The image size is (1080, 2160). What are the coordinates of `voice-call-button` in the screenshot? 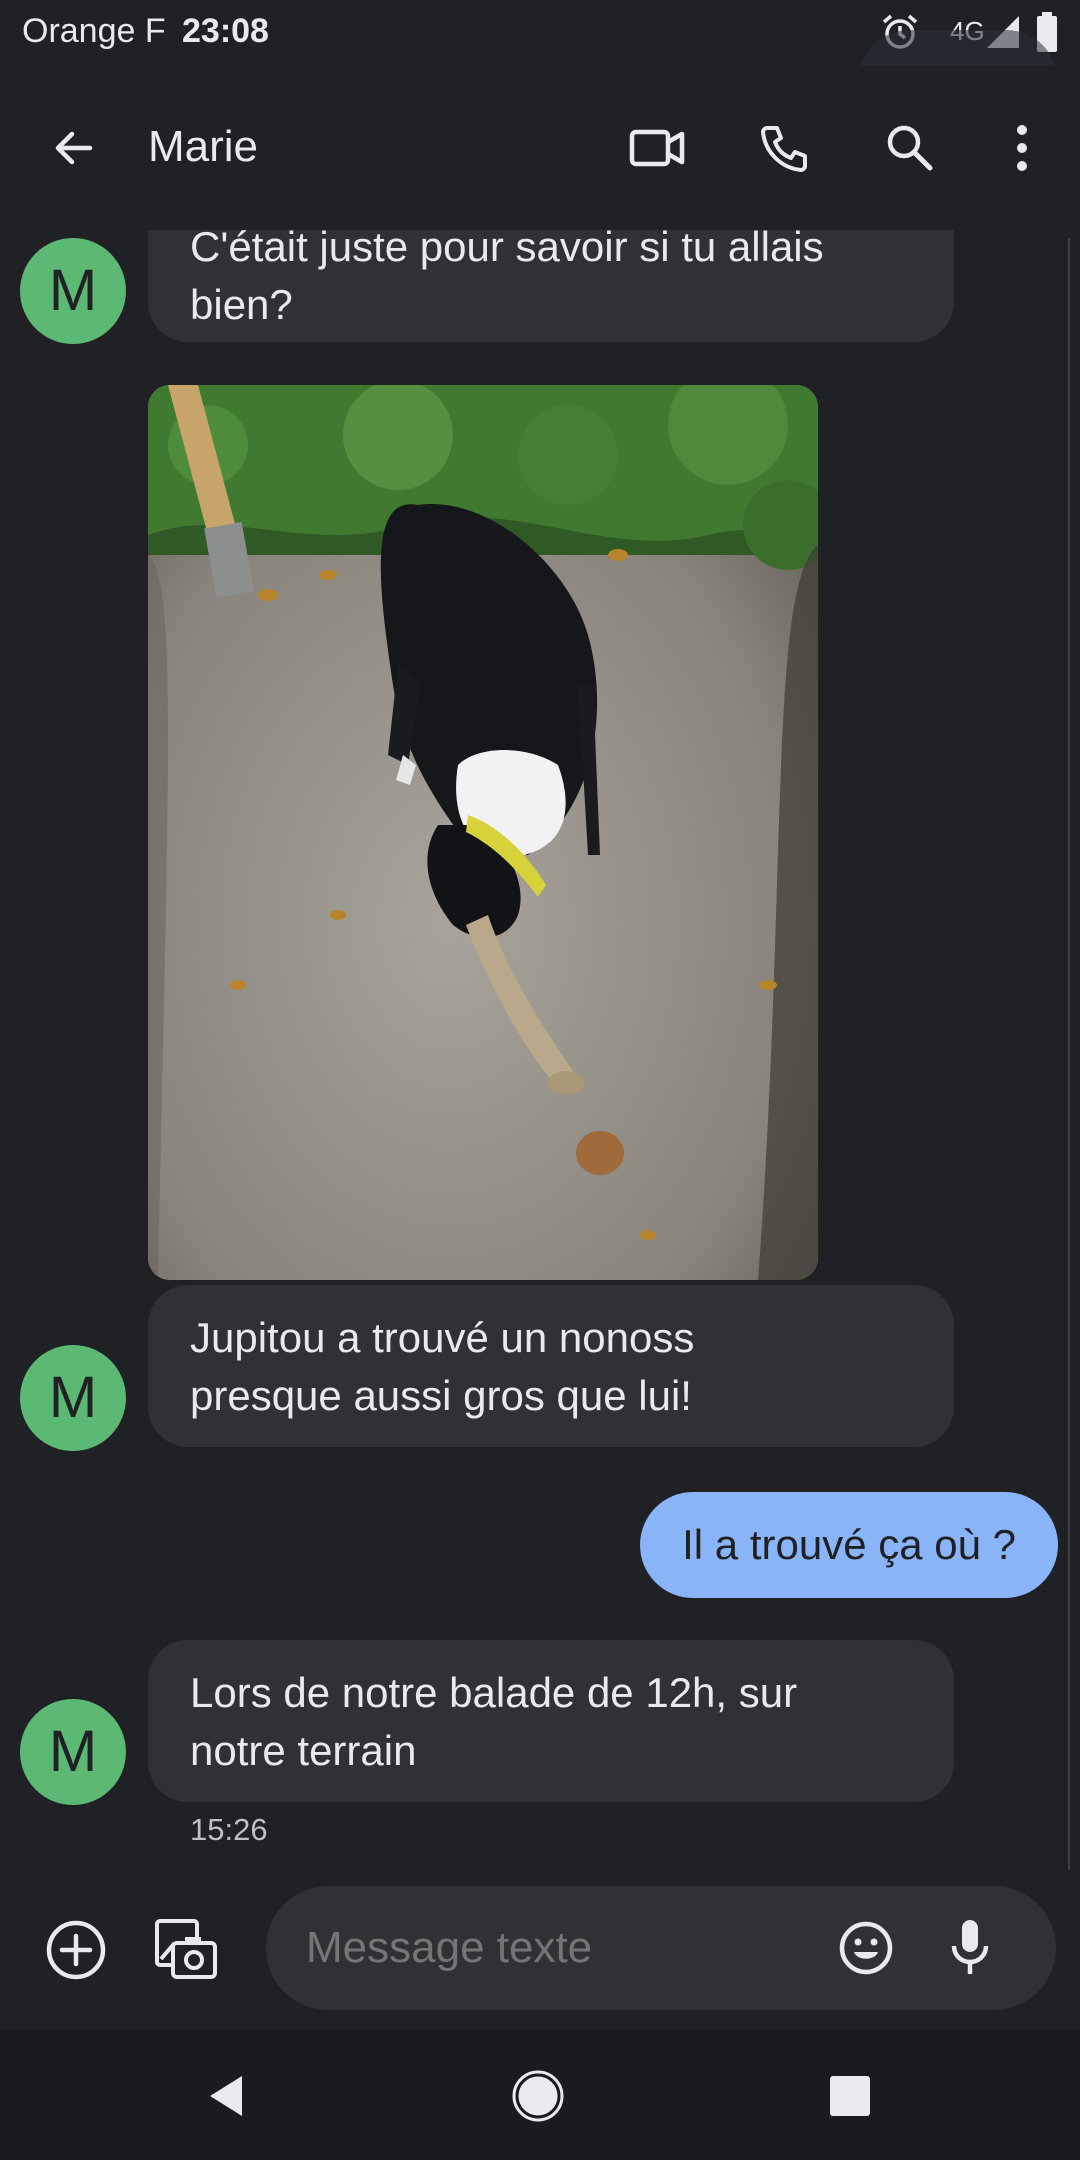 It's located at (785, 148).